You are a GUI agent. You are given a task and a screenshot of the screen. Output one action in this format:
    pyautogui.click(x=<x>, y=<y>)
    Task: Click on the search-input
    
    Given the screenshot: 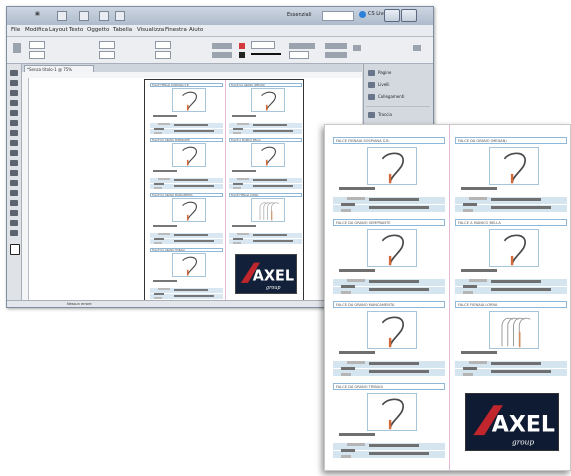 What is the action you would take?
    pyautogui.click(x=338, y=16)
    